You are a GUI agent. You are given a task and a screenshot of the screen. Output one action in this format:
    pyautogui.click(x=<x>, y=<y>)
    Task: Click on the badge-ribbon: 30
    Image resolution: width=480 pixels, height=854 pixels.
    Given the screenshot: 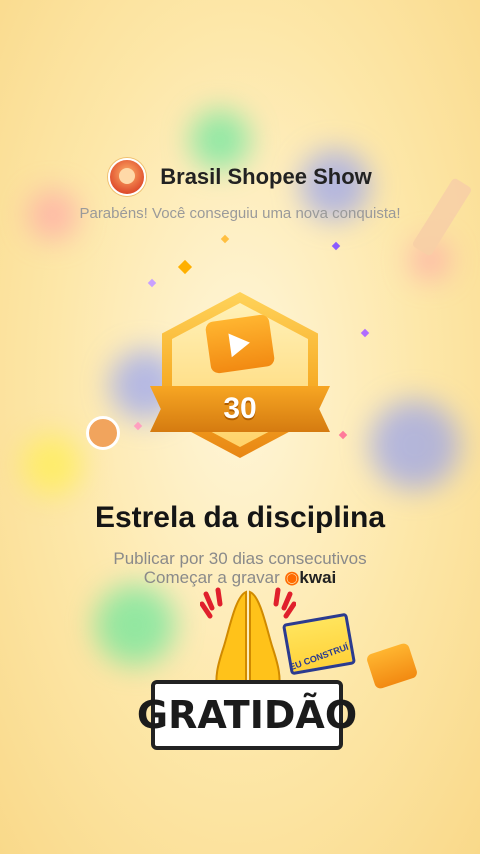 What is the action you would take?
    pyautogui.click(x=240, y=409)
    